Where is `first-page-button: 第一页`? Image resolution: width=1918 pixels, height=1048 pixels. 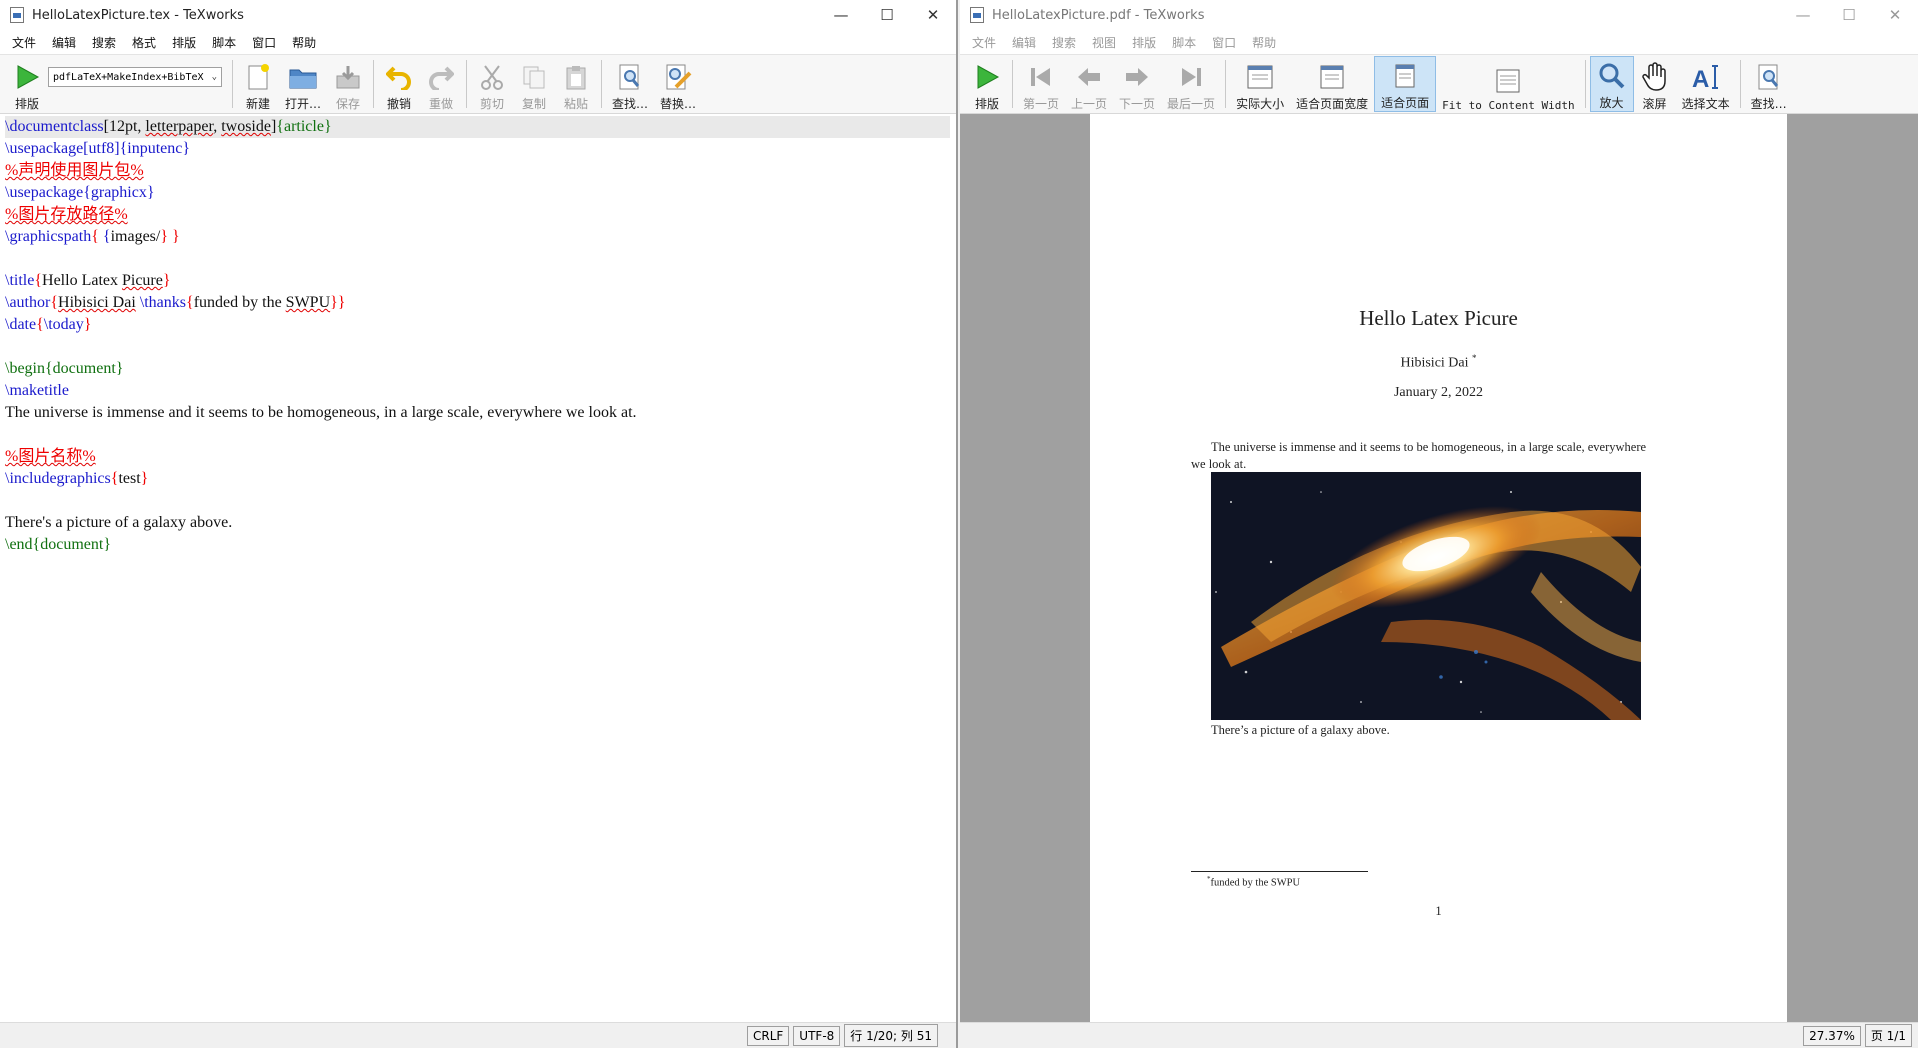 first-page-button: 第一页 is located at coordinates (1041, 84).